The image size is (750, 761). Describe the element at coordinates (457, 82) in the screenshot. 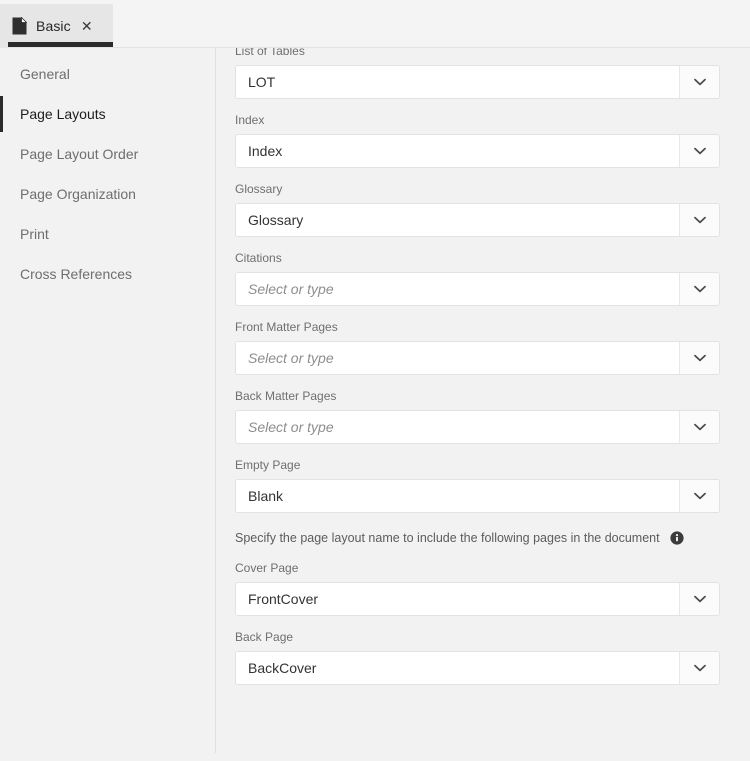

I see `dropdown-value: LOT` at that location.